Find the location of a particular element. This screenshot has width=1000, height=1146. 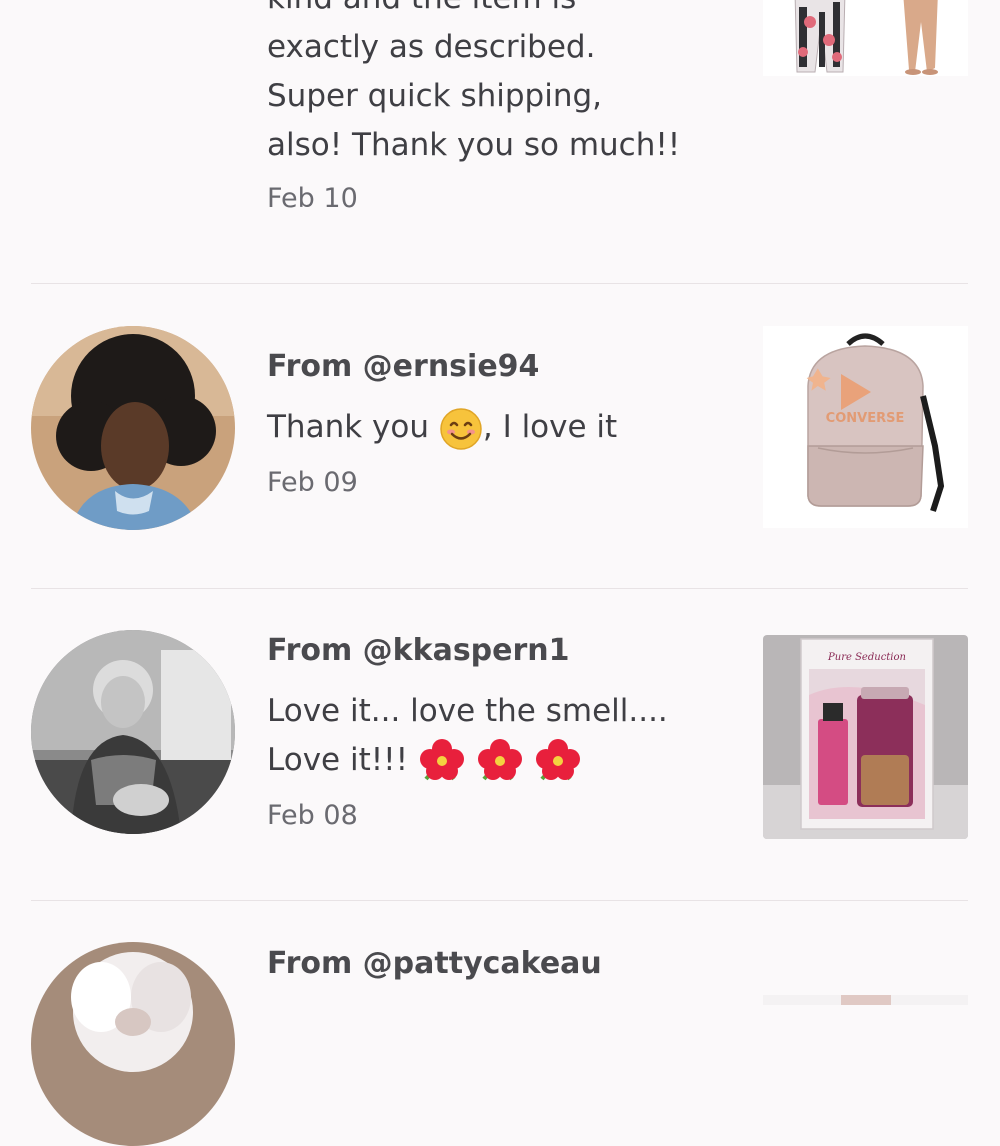

review-message-text: Thank you is located at coordinates (353, 427).